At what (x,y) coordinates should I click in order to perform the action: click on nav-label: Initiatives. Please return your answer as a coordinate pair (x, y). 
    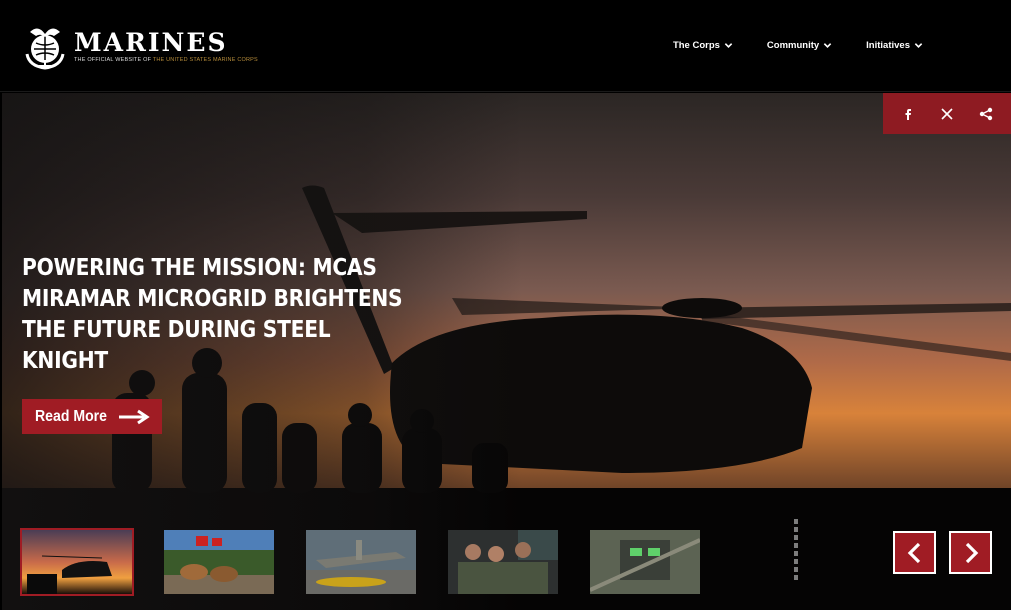
    Looking at the image, I should click on (888, 45).